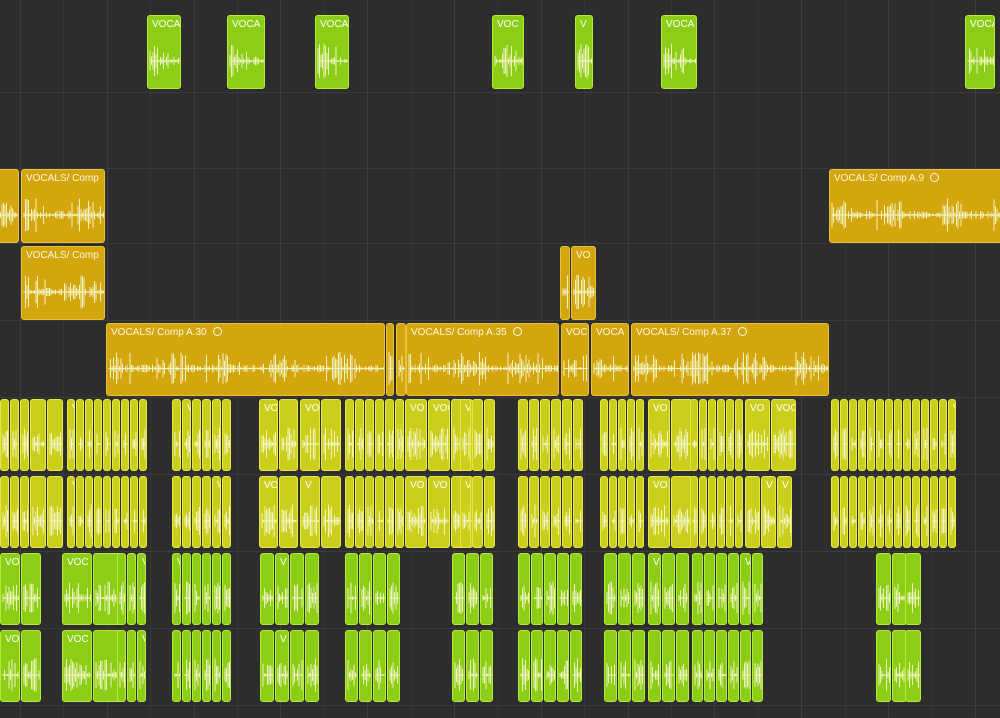  Describe the element at coordinates (245, 359) in the screenshot. I see `audio-region: VOCALS/ Comp A.30` at that location.